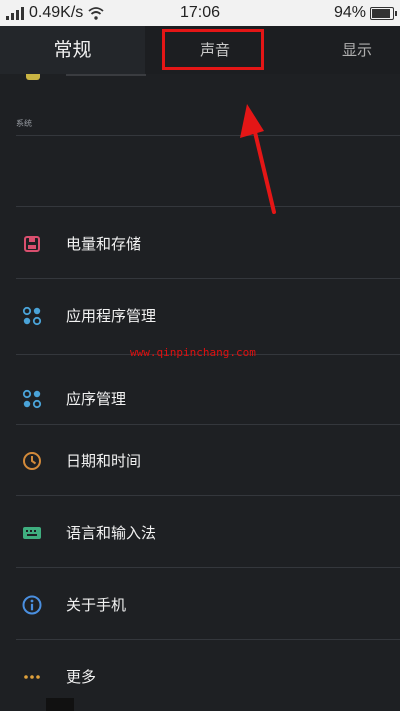  I want to click on nav-bar-fragment, so click(60, 704).